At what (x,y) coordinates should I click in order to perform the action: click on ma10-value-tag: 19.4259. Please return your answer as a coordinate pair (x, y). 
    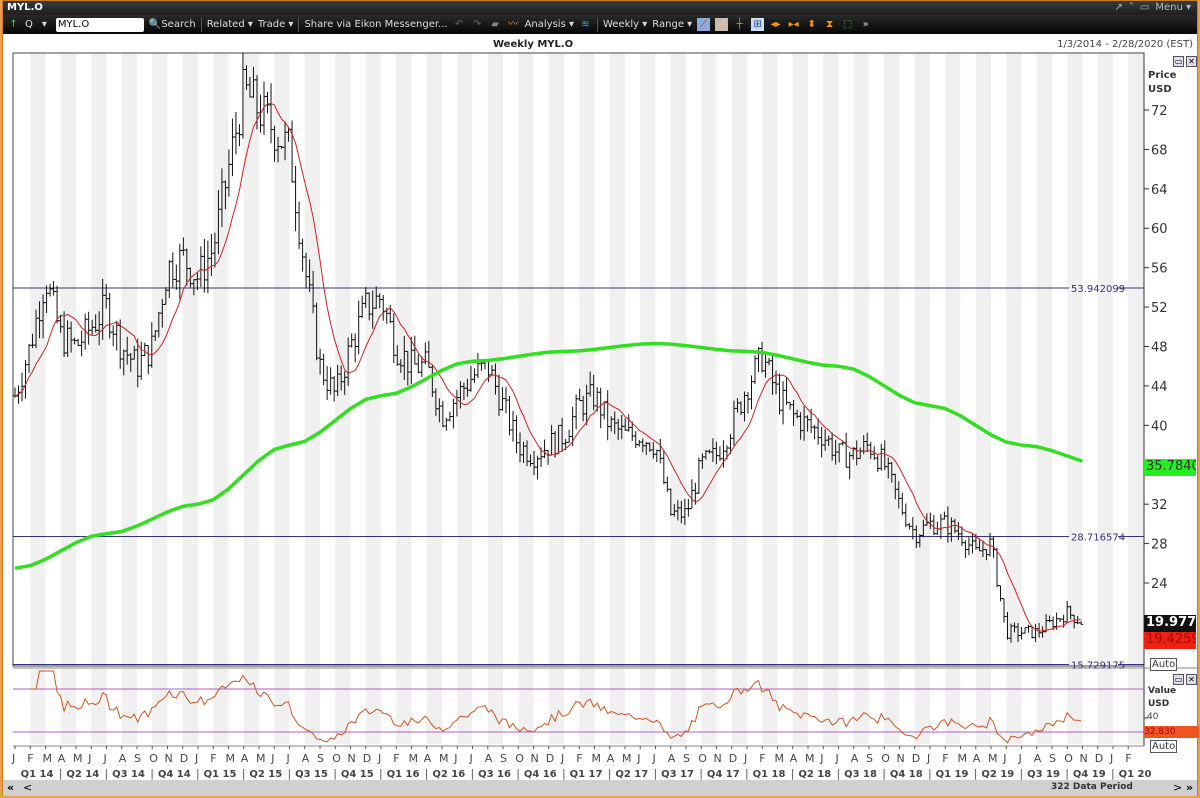
    Looking at the image, I should click on (1170, 640).